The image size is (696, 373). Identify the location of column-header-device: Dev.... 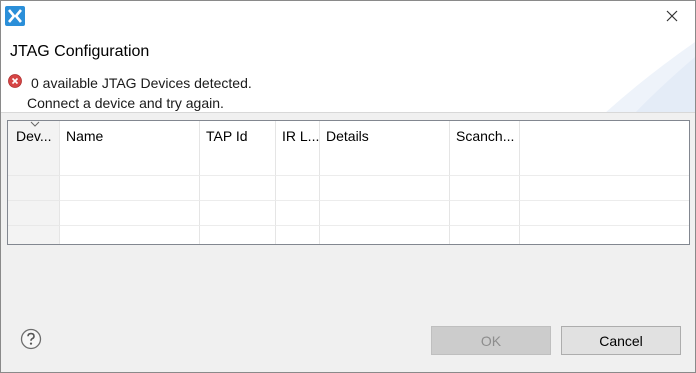
(34, 136).